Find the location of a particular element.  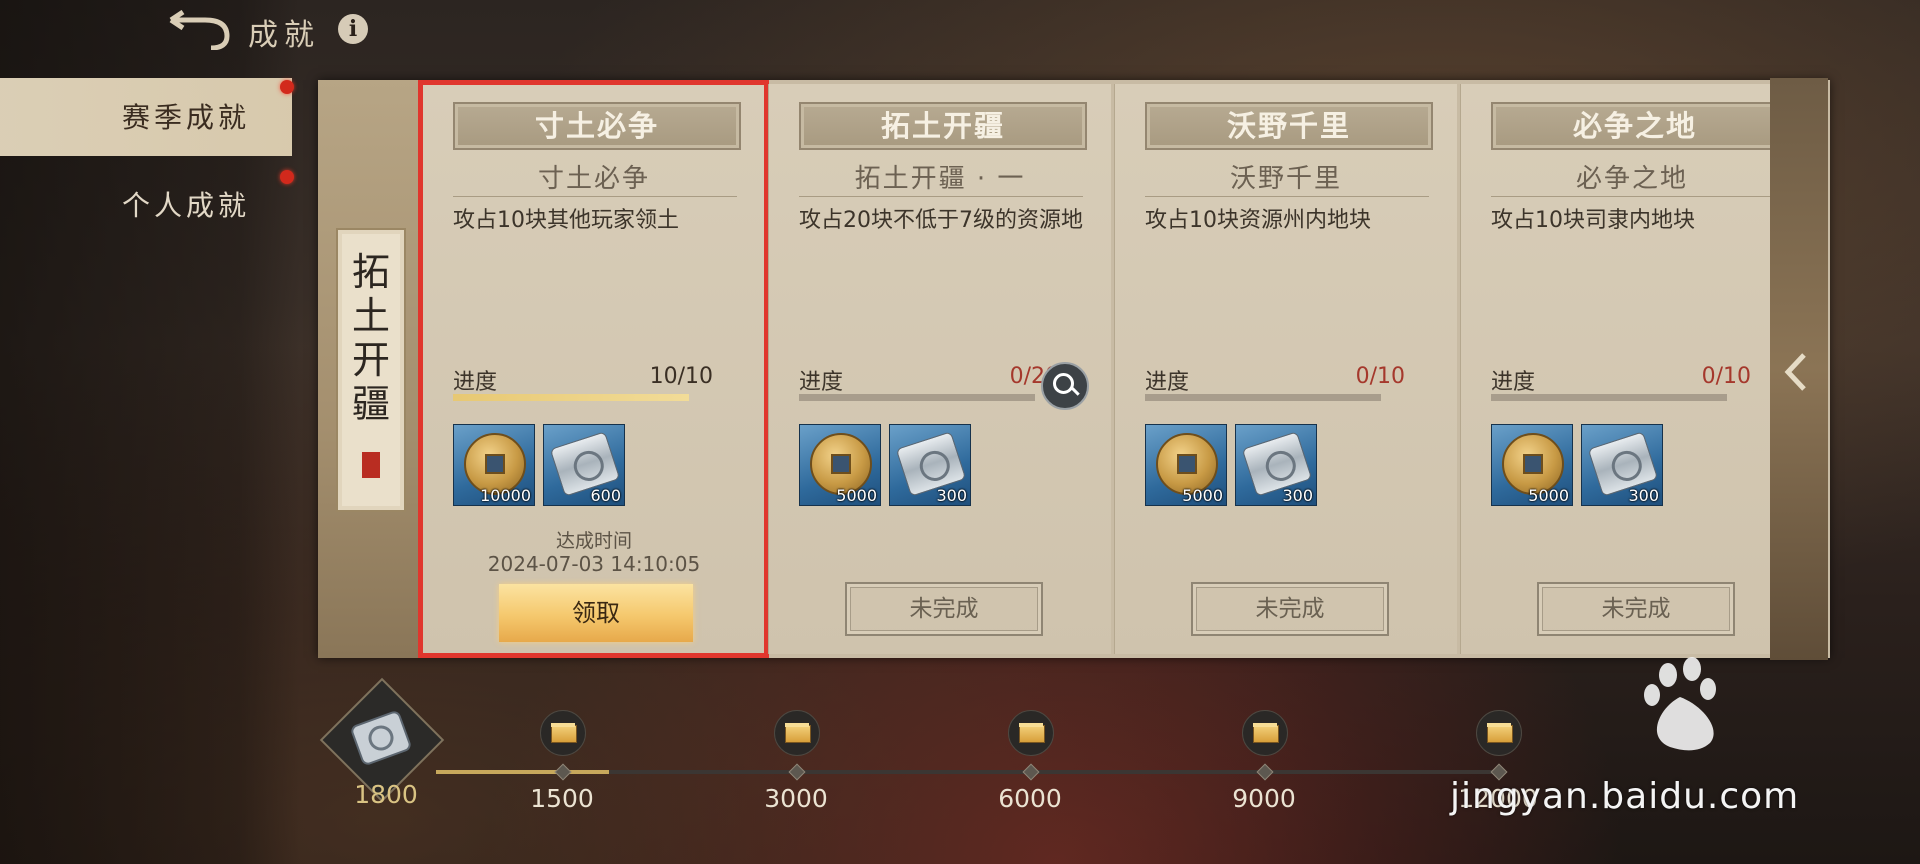

claim-button: 领取 is located at coordinates (596, 613).